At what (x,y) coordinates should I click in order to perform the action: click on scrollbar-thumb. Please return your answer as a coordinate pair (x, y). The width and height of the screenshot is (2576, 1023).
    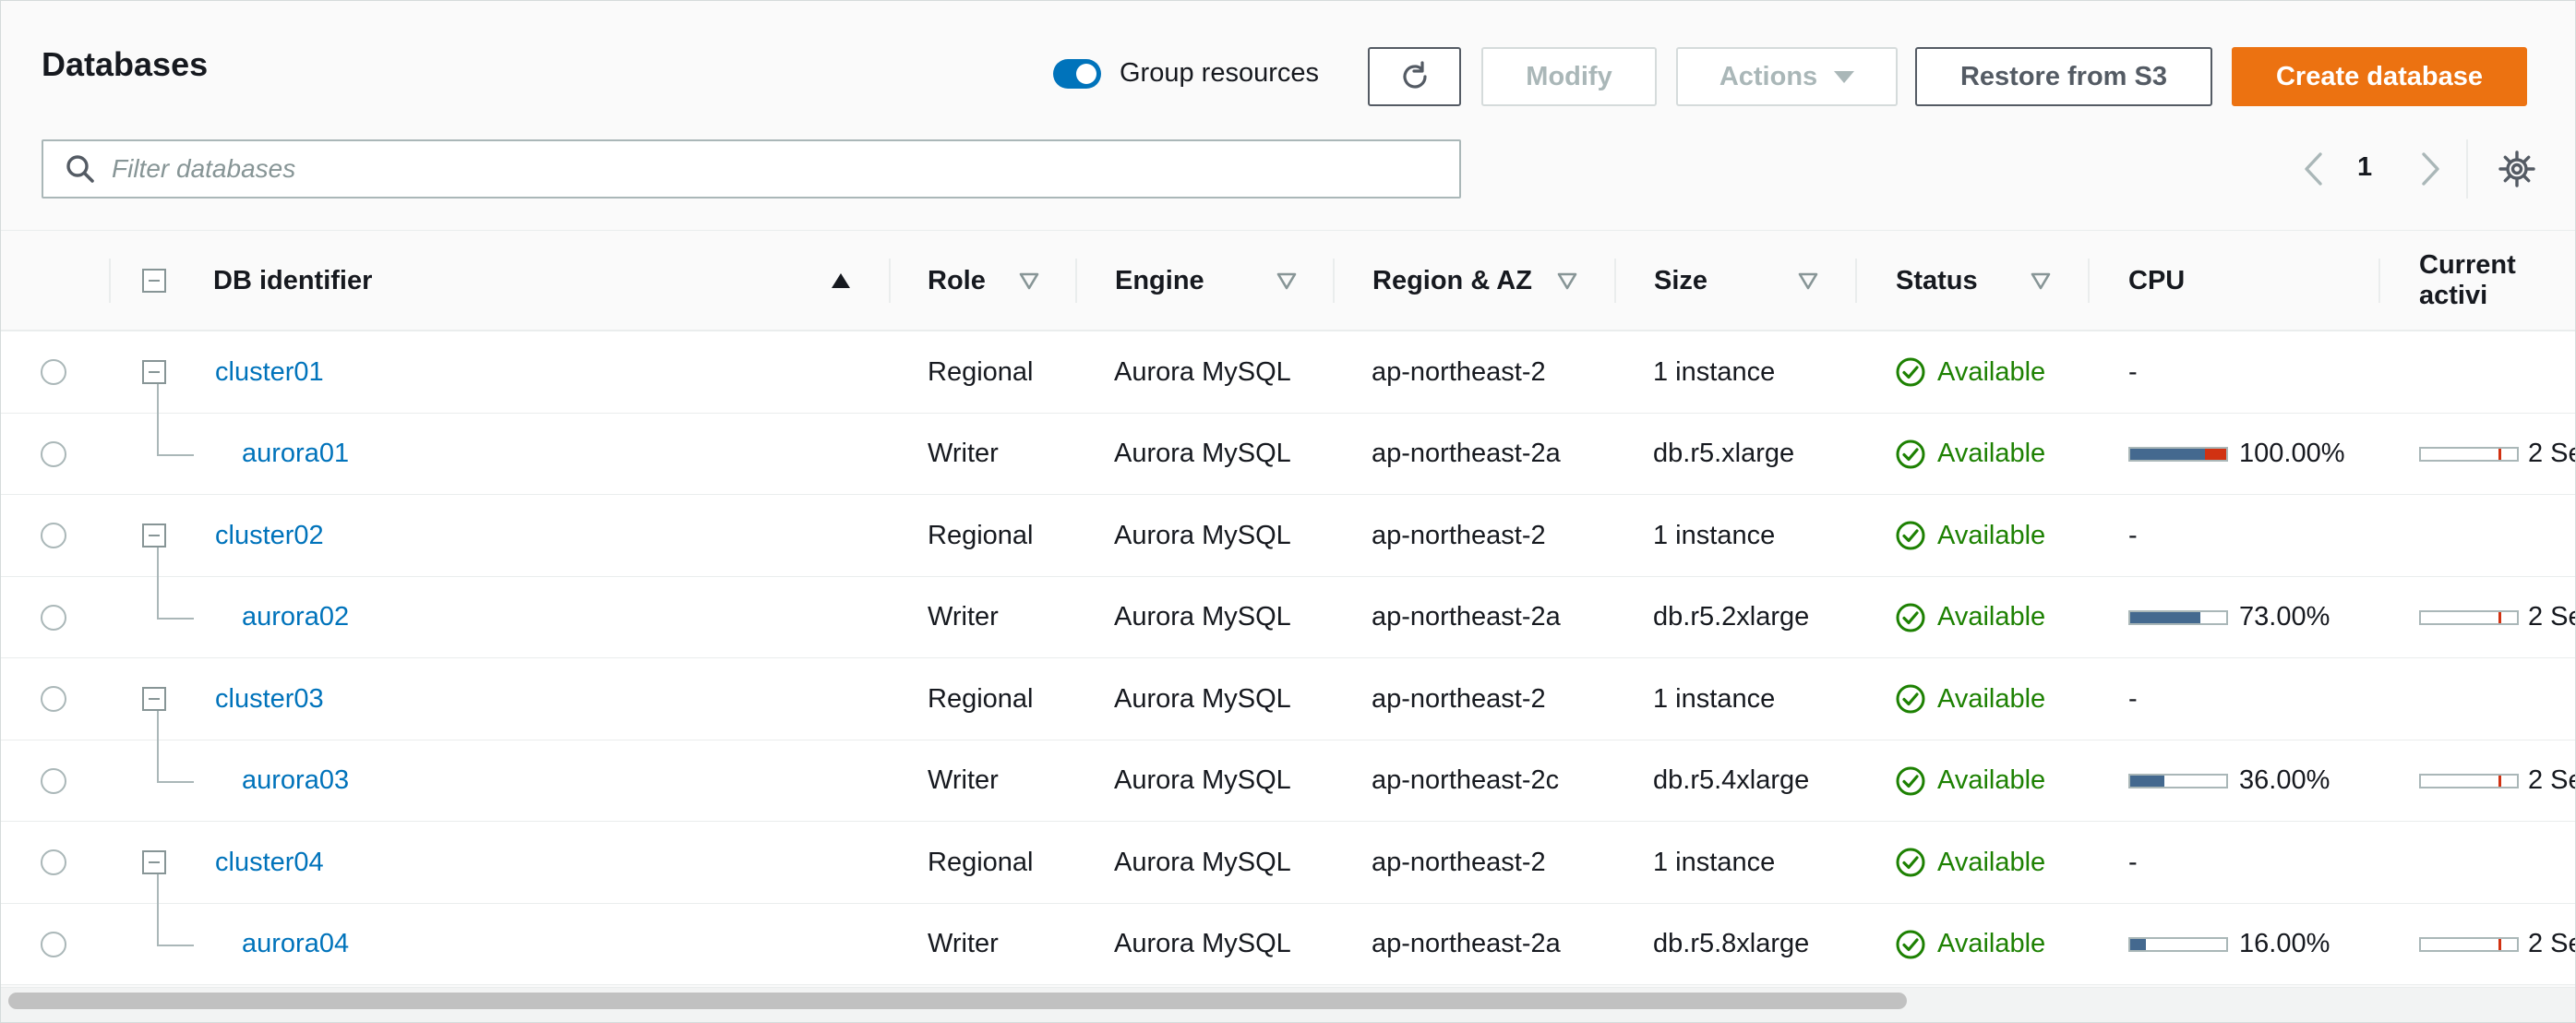
    Looking at the image, I should click on (958, 1001).